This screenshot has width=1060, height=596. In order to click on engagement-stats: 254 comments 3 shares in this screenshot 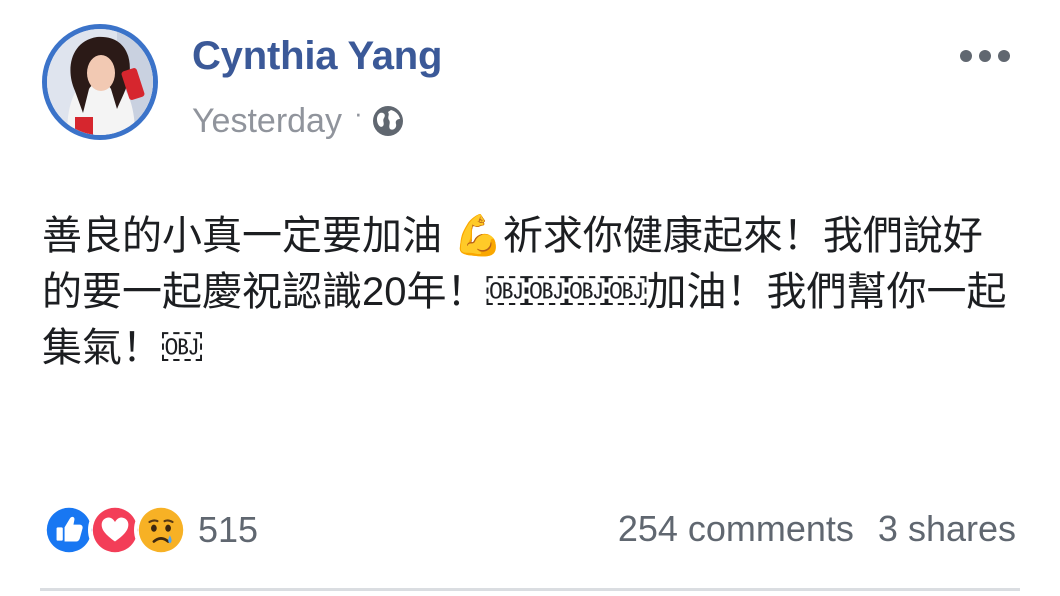, I will do `click(817, 529)`.